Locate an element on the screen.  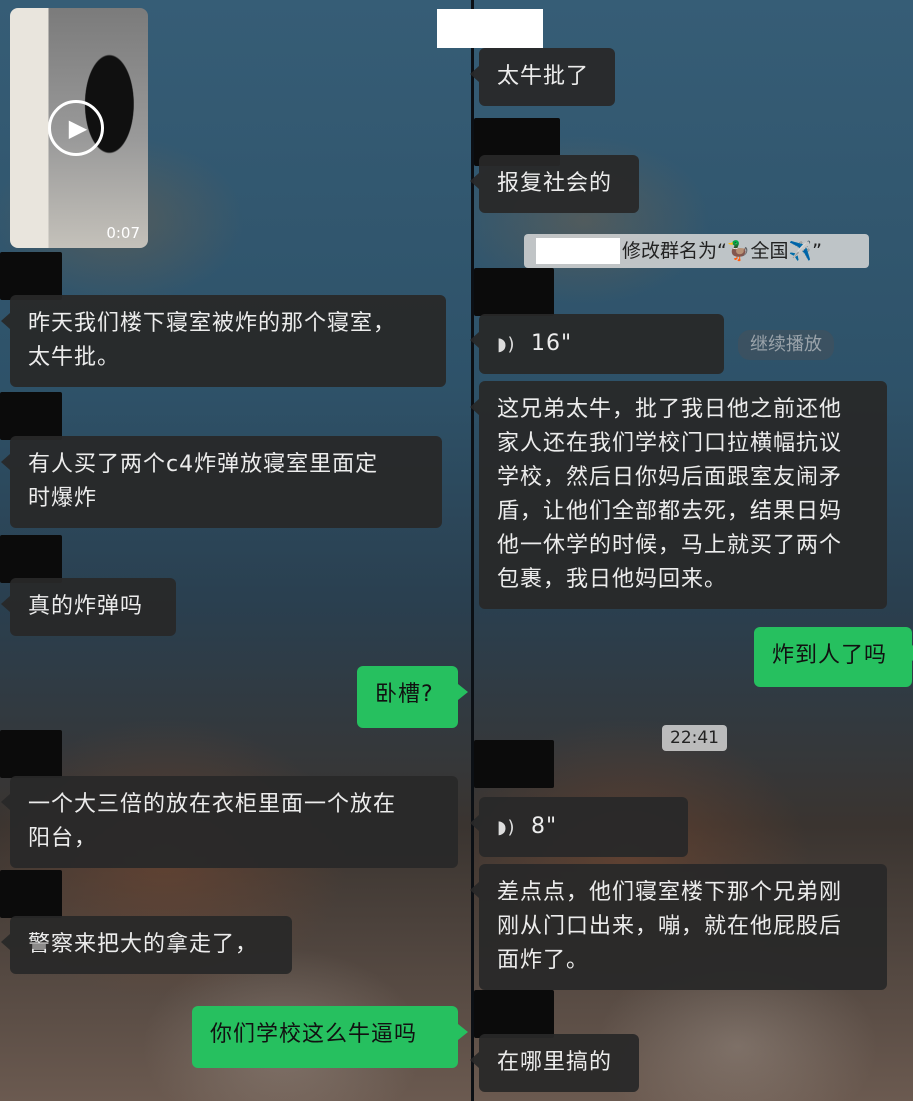
voice-duration: 16" is located at coordinates (552, 343).